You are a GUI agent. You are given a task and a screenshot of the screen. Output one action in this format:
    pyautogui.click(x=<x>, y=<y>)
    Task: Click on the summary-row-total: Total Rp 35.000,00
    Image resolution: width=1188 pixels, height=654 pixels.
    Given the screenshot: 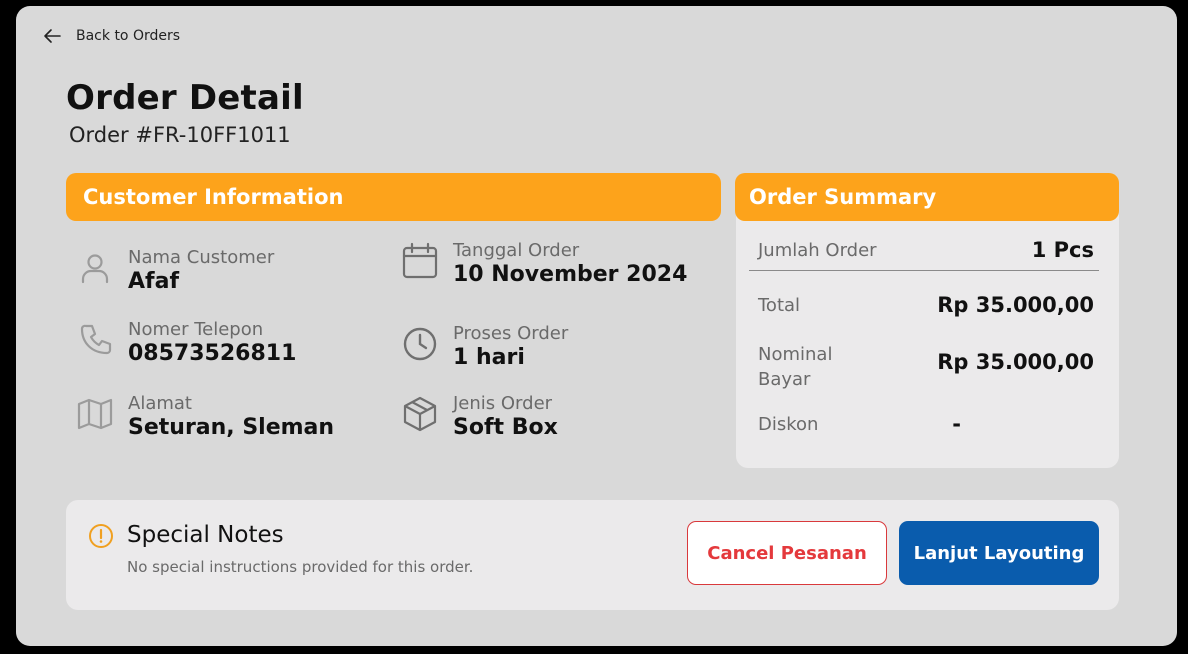 What is the action you would take?
    pyautogui.click(x=926, y=305)
    